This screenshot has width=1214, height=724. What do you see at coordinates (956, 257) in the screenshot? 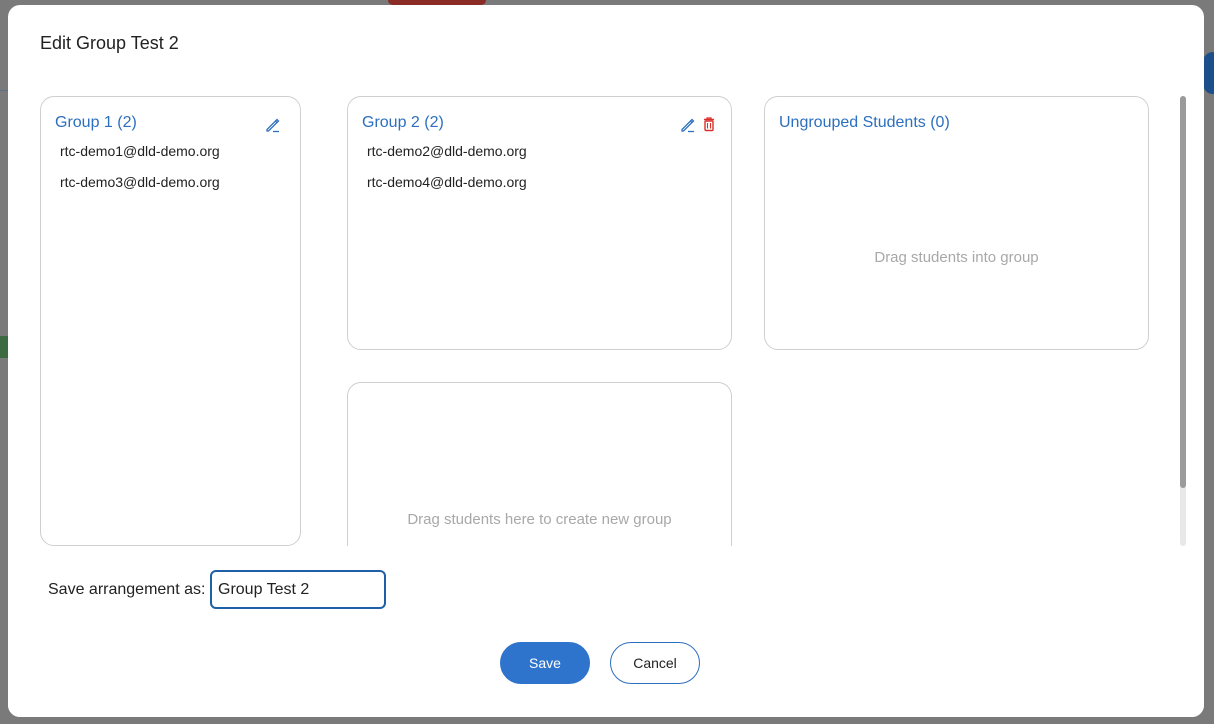
I see `ungrouped-hint: Drag students into group` at bounding box center [956, 257].